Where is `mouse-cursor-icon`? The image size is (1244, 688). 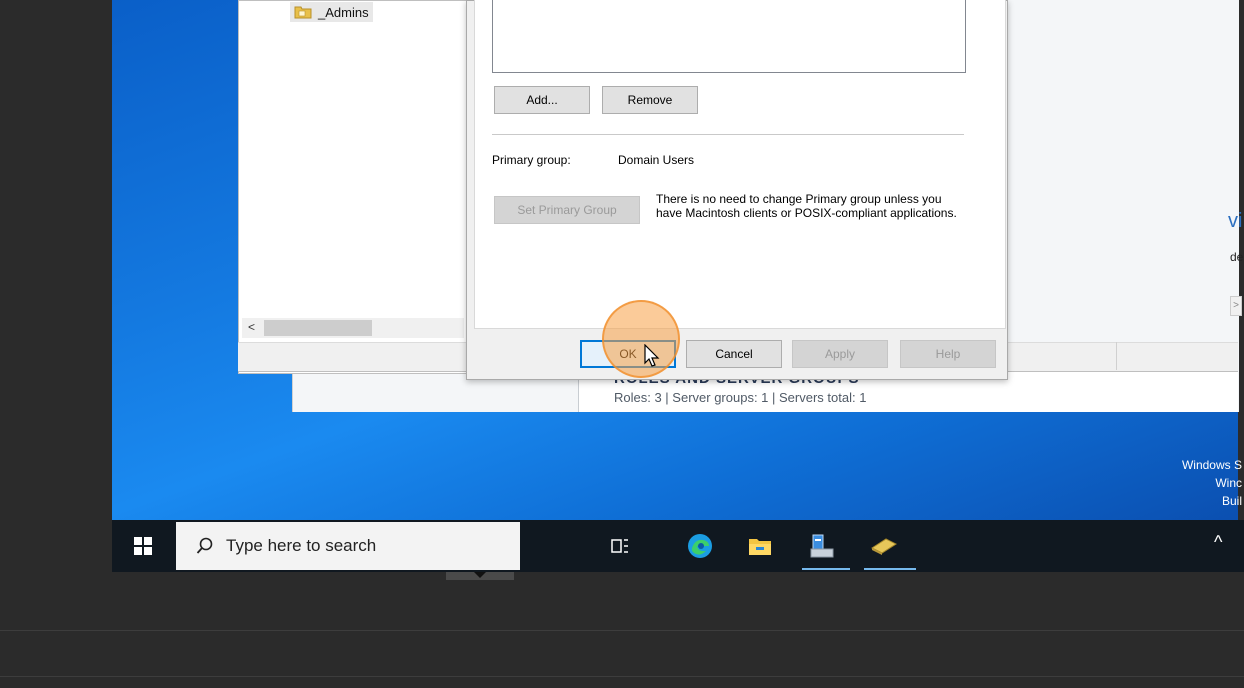 mouse-cursor-icon is located at coordinates (652, 355).